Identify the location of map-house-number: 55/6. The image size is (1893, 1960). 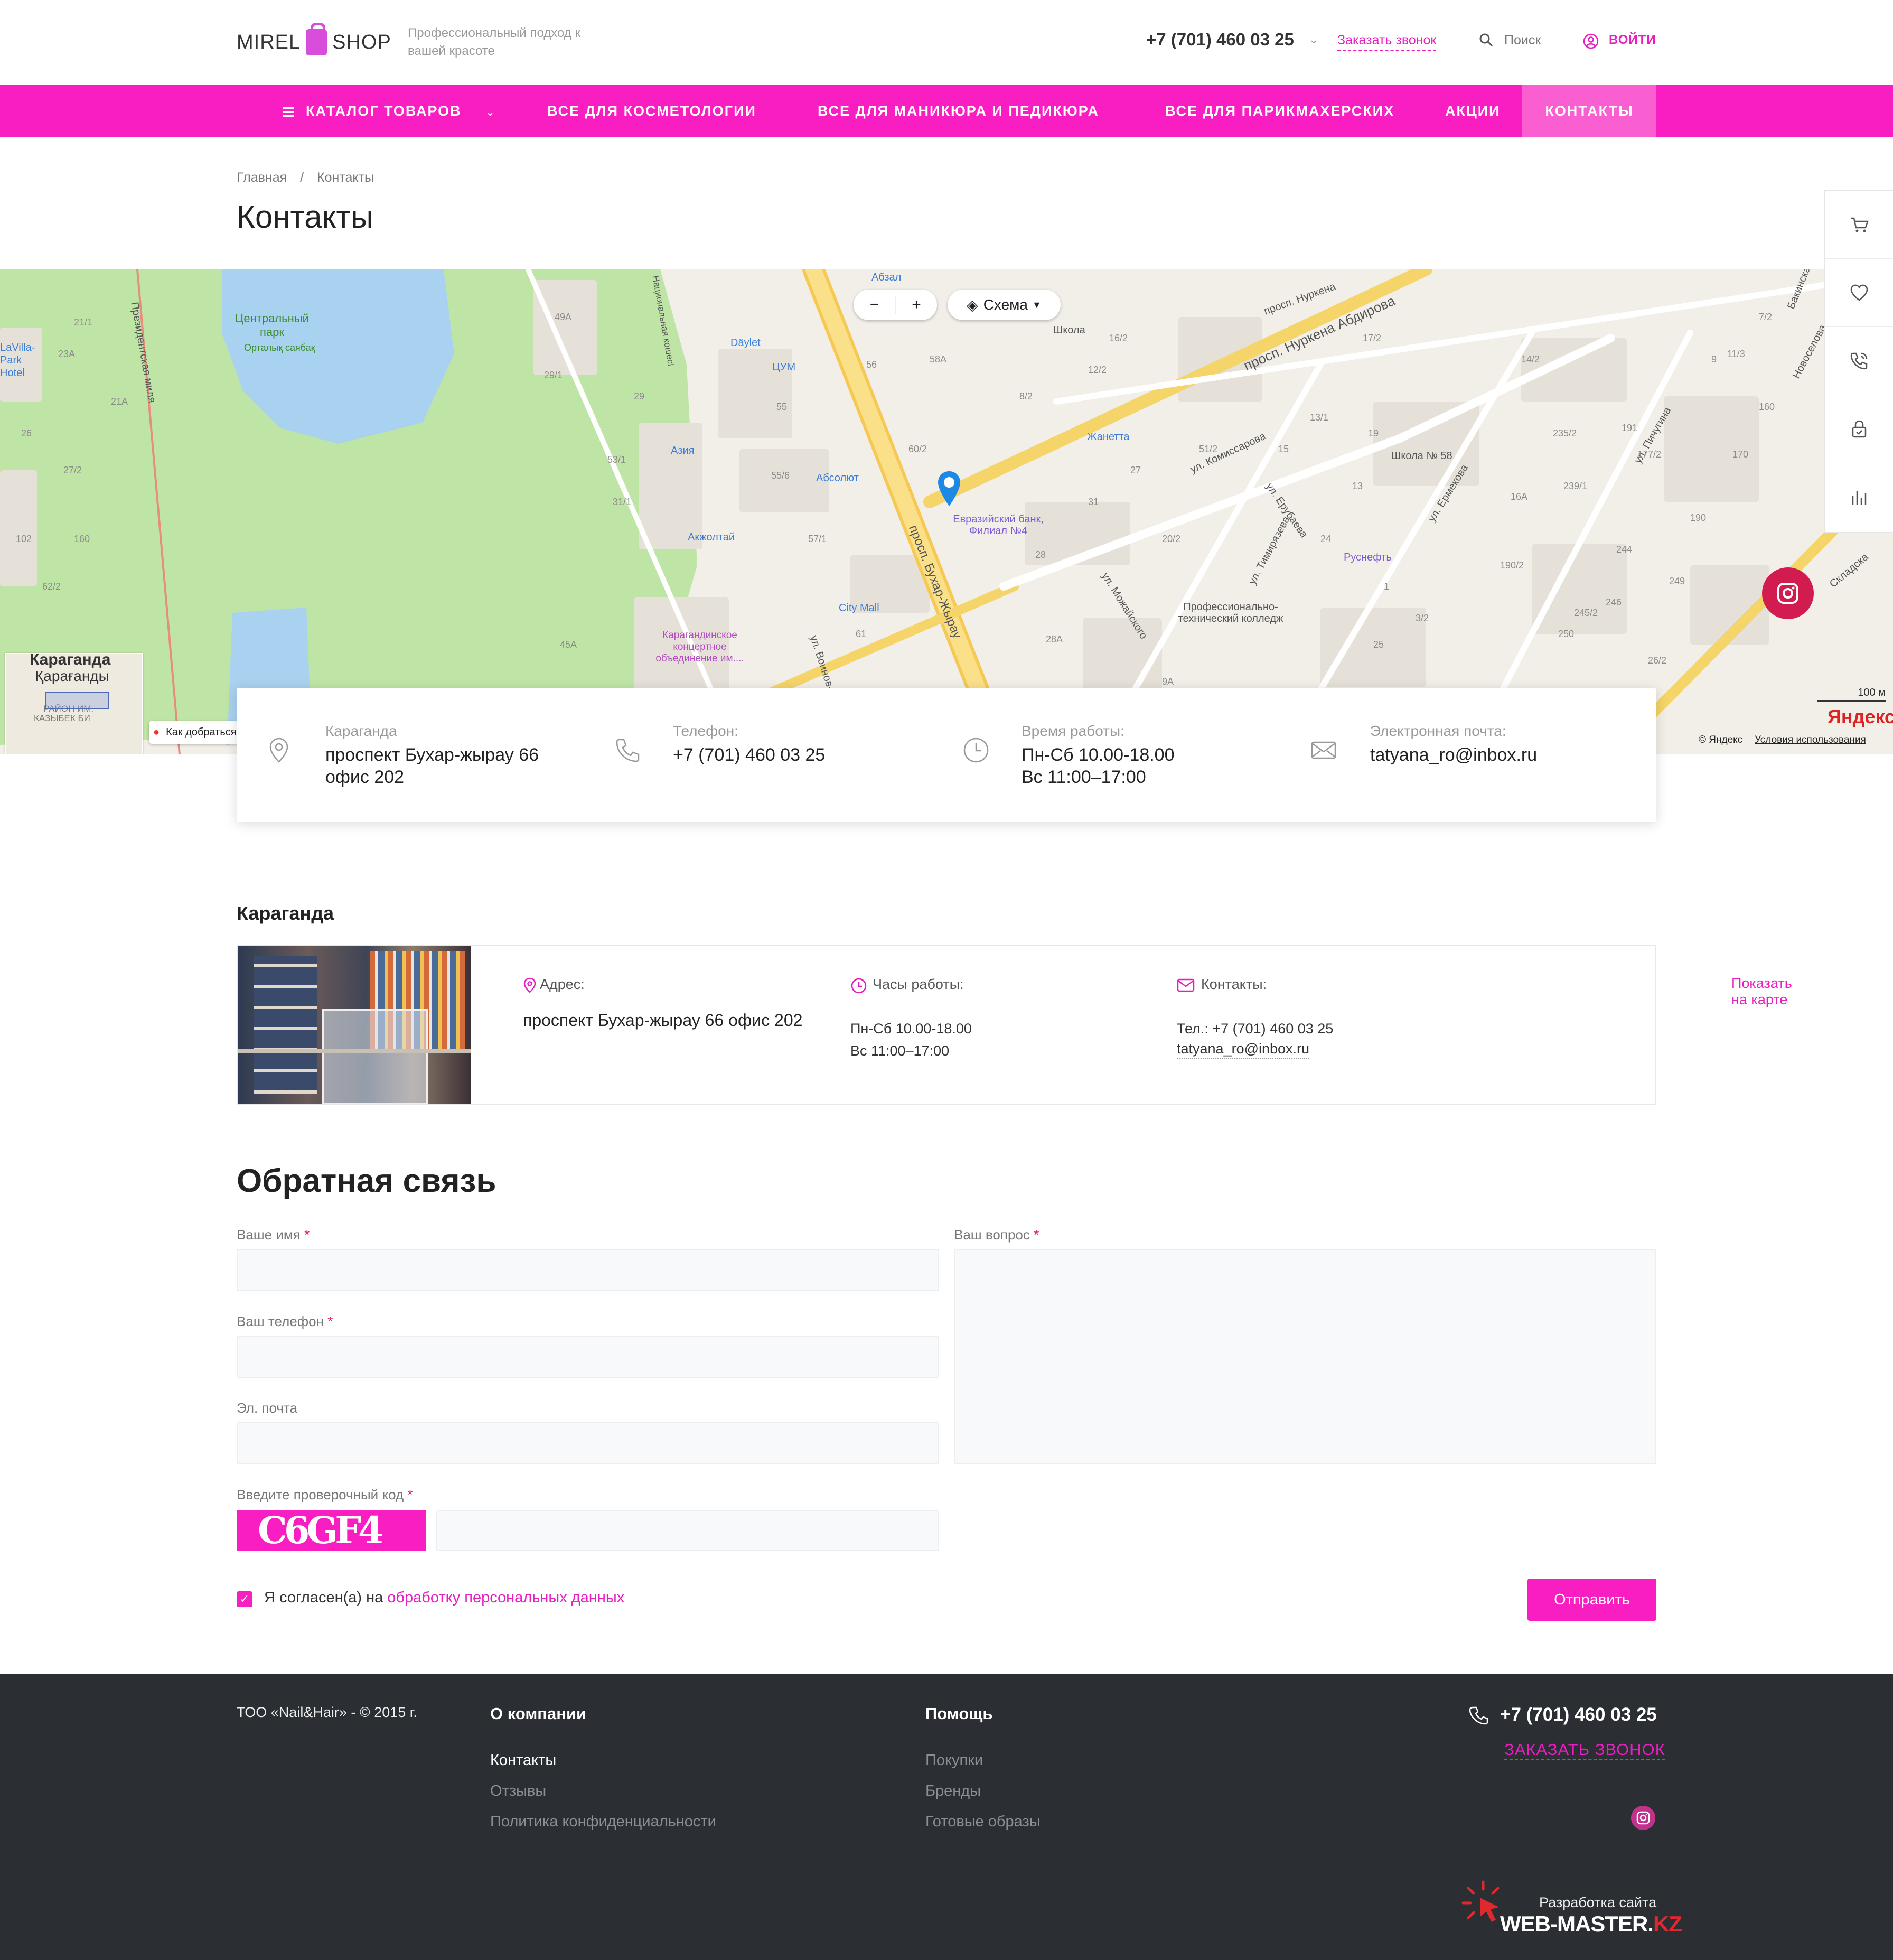
(781, 475).